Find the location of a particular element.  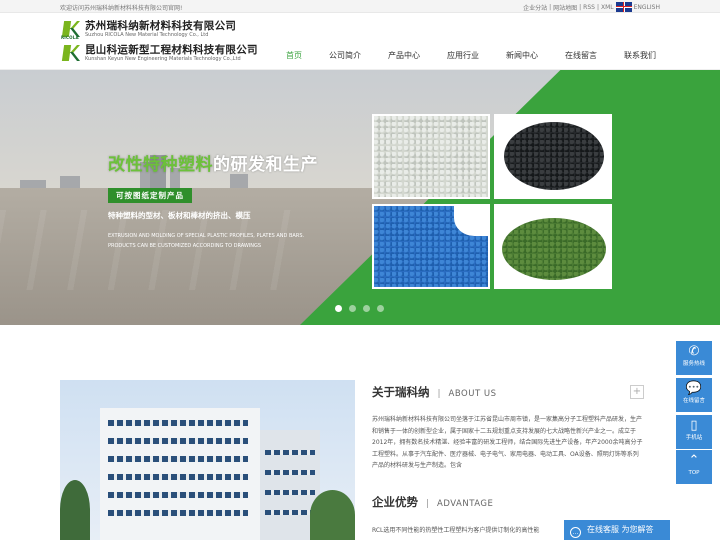

xml-link: XML is located at coordinates (607, 7).